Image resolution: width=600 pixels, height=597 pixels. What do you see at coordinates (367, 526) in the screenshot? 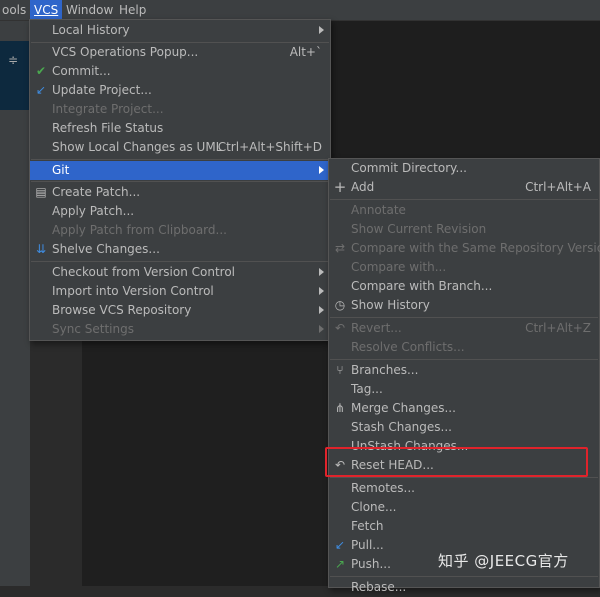
I see `menu-item-label: Fetch` at bounding box center [367, 526].